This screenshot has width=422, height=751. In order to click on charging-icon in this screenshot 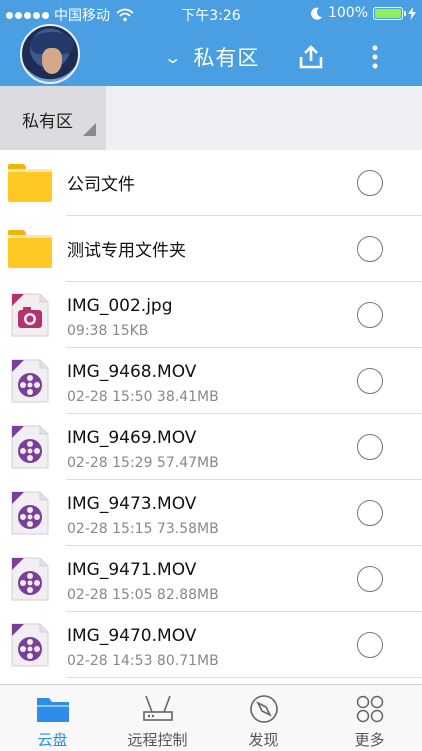, I will do `click(412, 13)`.